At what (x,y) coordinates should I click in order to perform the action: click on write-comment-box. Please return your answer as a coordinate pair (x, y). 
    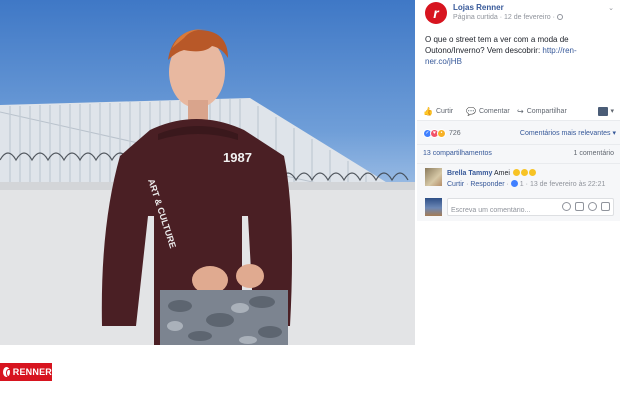
    Looking at the image, I should click on (530, 208).